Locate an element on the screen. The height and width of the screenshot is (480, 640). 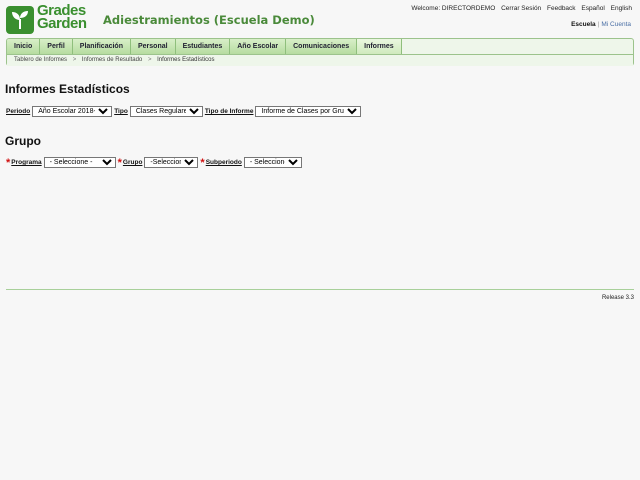
scope-switcher: Escuela | Mi Cuenta is located at coordinates (601, 24).